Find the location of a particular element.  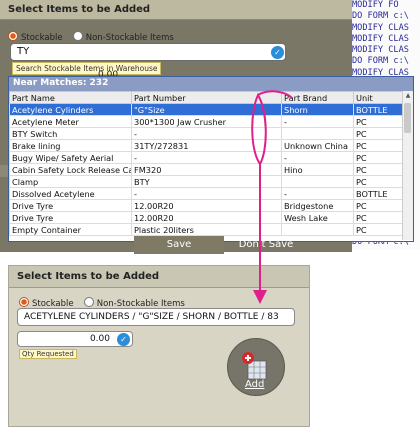

scroll-up-icon: ▲ is located at coordinates (408, 96).